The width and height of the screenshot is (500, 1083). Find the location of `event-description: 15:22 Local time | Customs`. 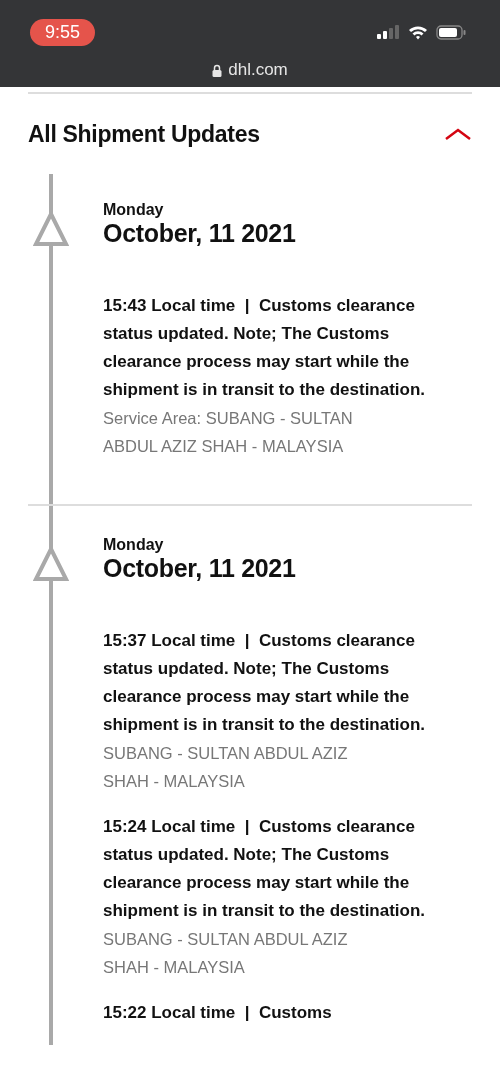

event-description: 15:22 Local time | Customs is located at coordinates (218, 1013).